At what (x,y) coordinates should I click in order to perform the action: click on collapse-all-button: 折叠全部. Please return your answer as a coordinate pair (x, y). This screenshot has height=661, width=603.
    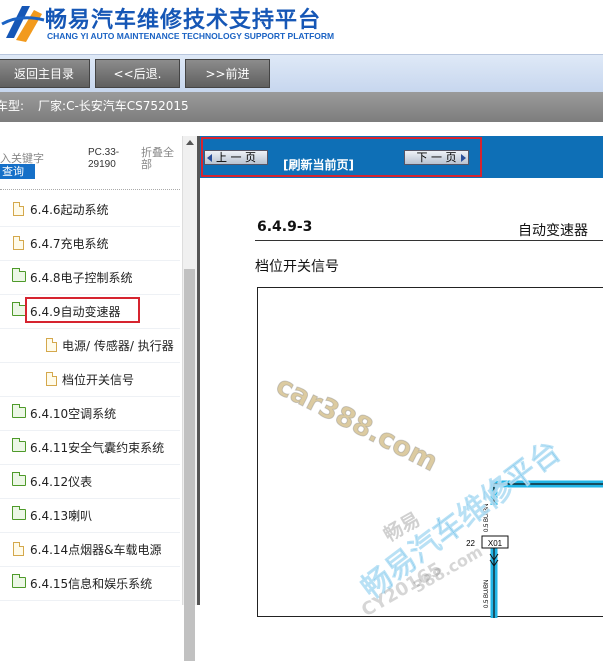
    Looking at the image, I should click on (161, 159).